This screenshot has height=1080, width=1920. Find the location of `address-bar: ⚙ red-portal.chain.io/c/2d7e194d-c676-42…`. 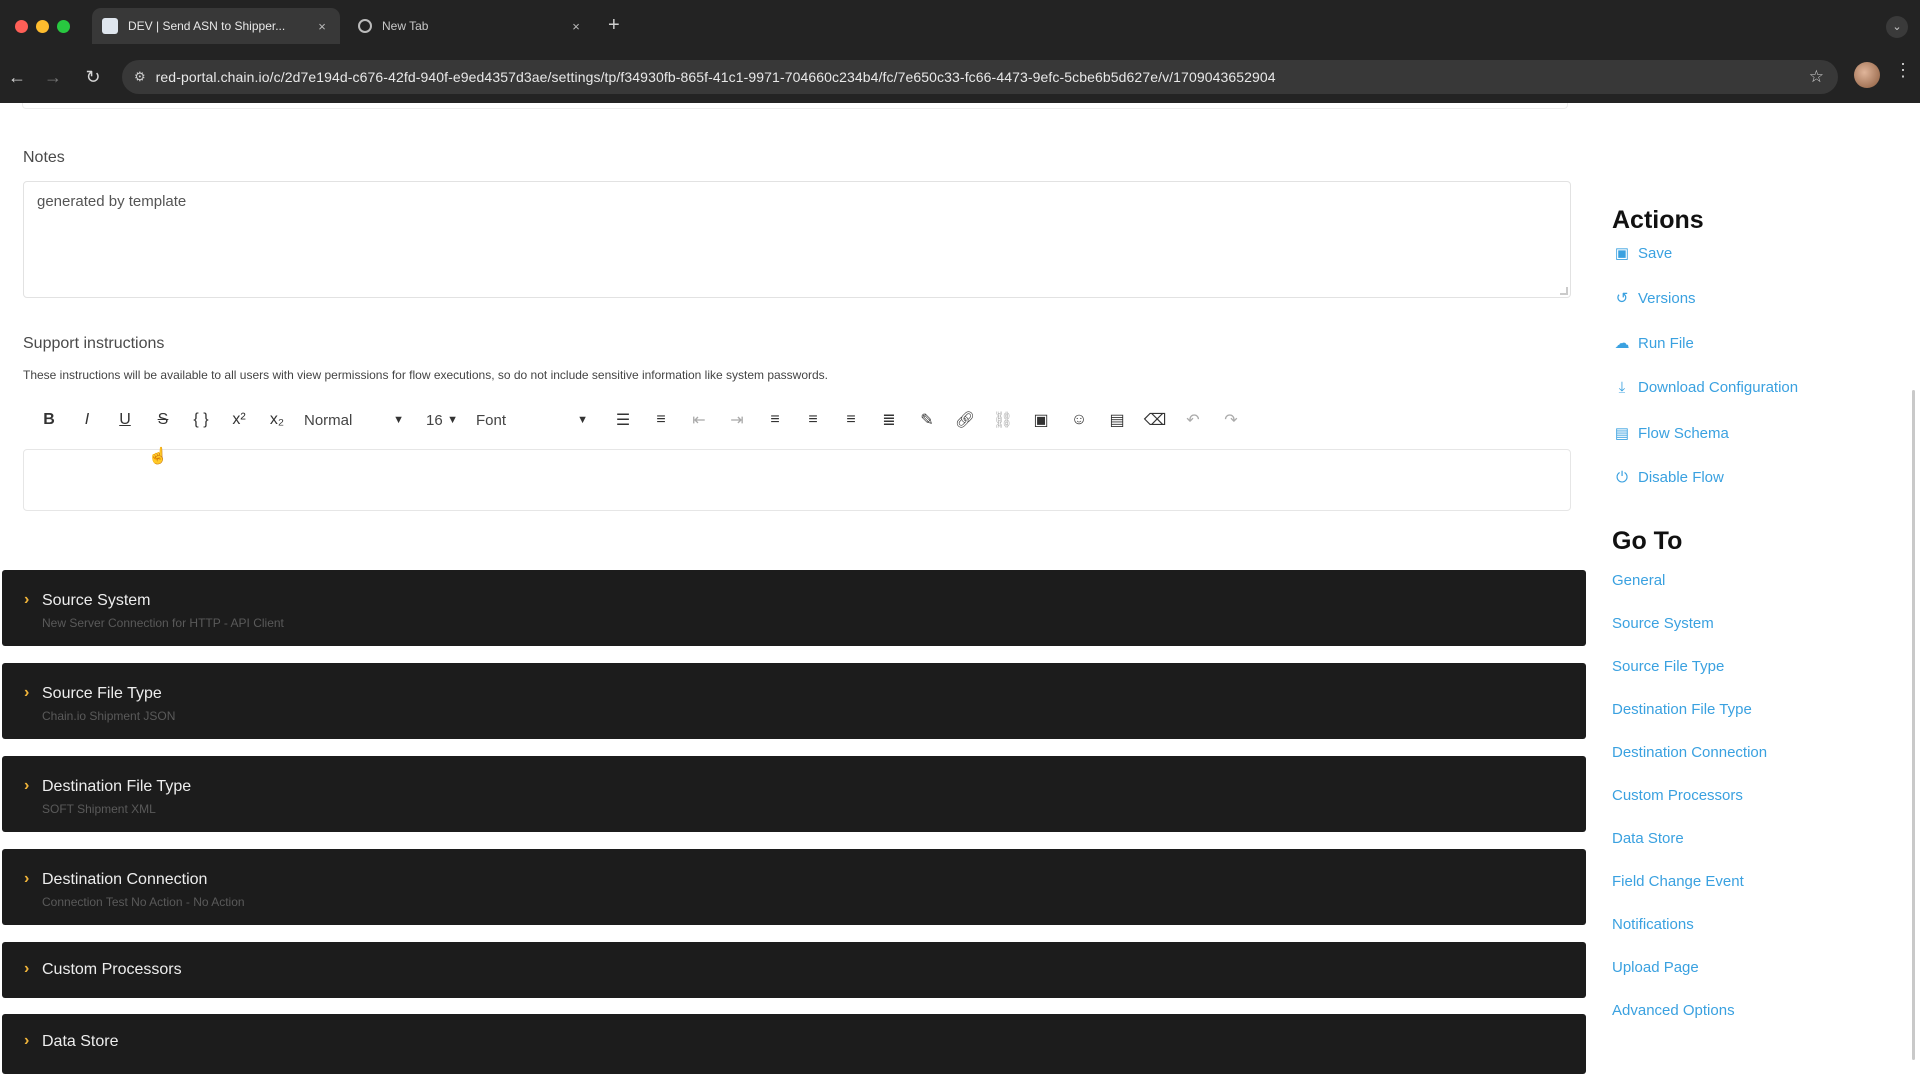

address-bar: ⚙ red-portal.chain.io/c/2d7e194d-c676-42… is located at coordinates (980, 77).